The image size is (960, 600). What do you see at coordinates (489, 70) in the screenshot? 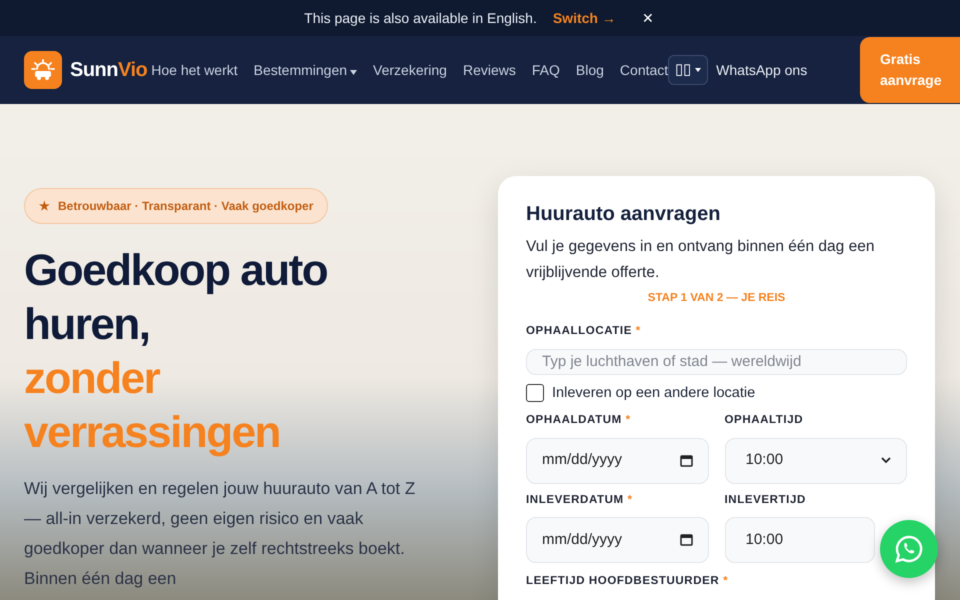
I see `nav-link: Reviews` at bounding box center [489, 70].